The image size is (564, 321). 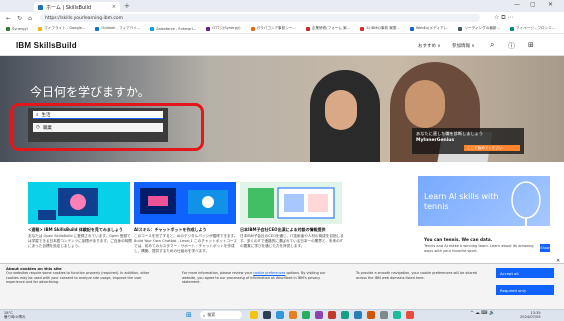 I want to click on cookie-text-pre: For more information, please review your, so click(x=217, y=273).